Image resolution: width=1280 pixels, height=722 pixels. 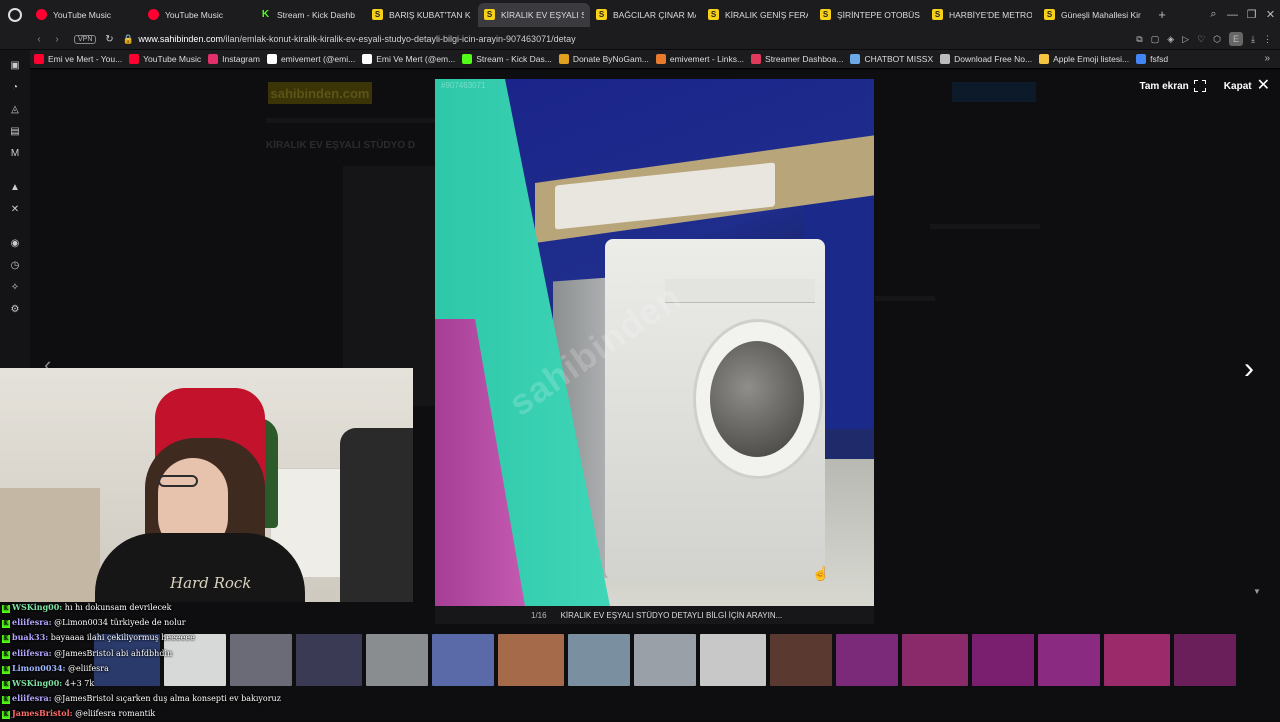 What do you see at coordinates (1253, 39) in the screenshot?
I see `download-icon: ⤓` at bounding box center [1253, 39].